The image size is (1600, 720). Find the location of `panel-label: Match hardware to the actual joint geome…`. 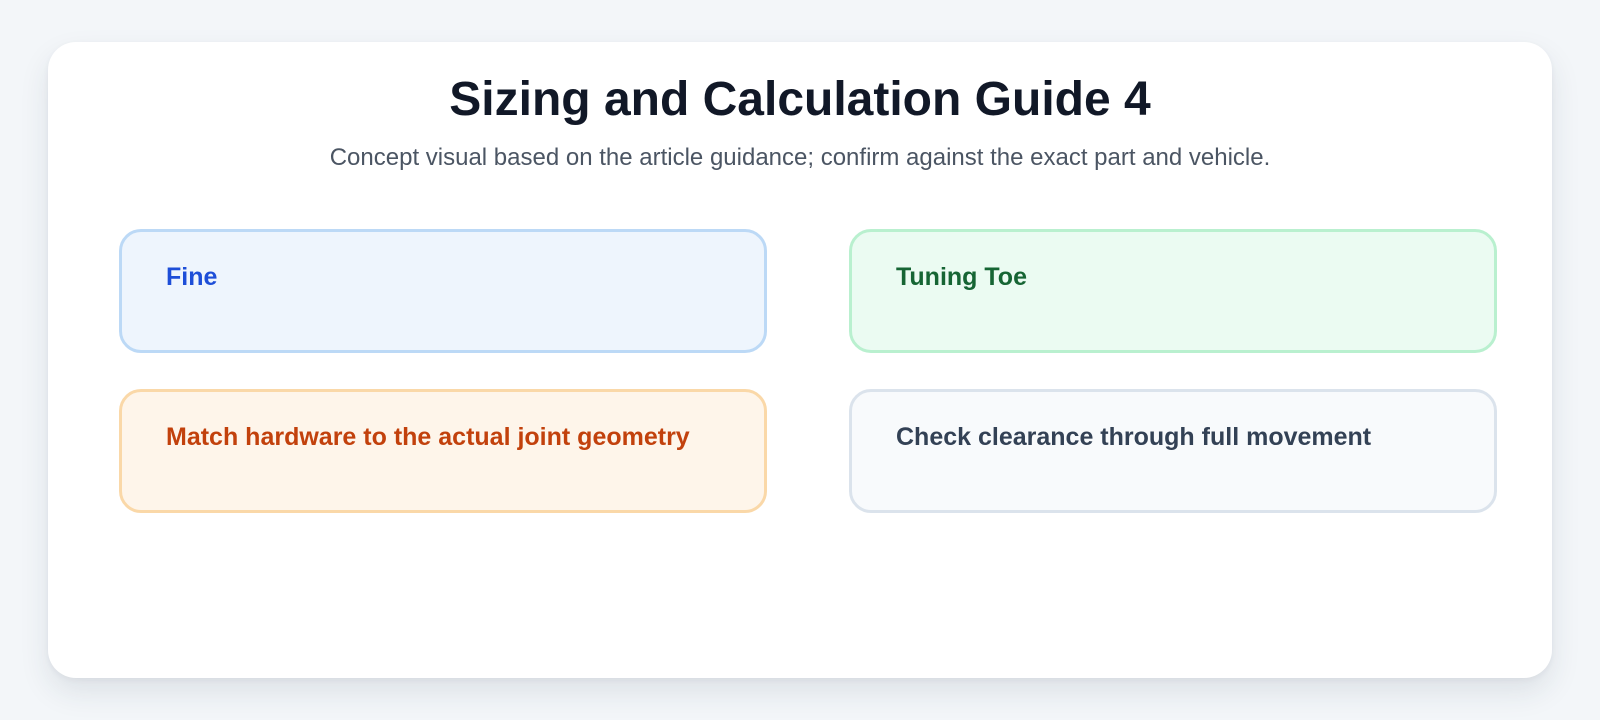

panel-label: Match hardware to the actual joint geome… is located at coordinates (428, 437).